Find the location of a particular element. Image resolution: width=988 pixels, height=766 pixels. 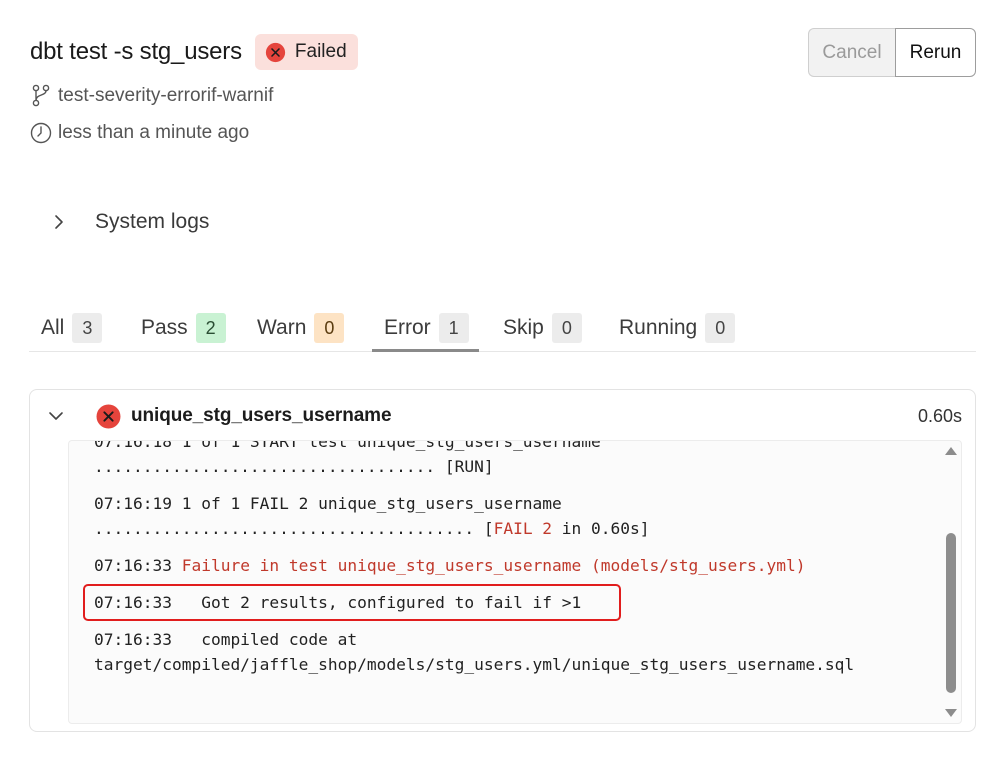

scroll-up-icon is located at coordinates (951, 451).